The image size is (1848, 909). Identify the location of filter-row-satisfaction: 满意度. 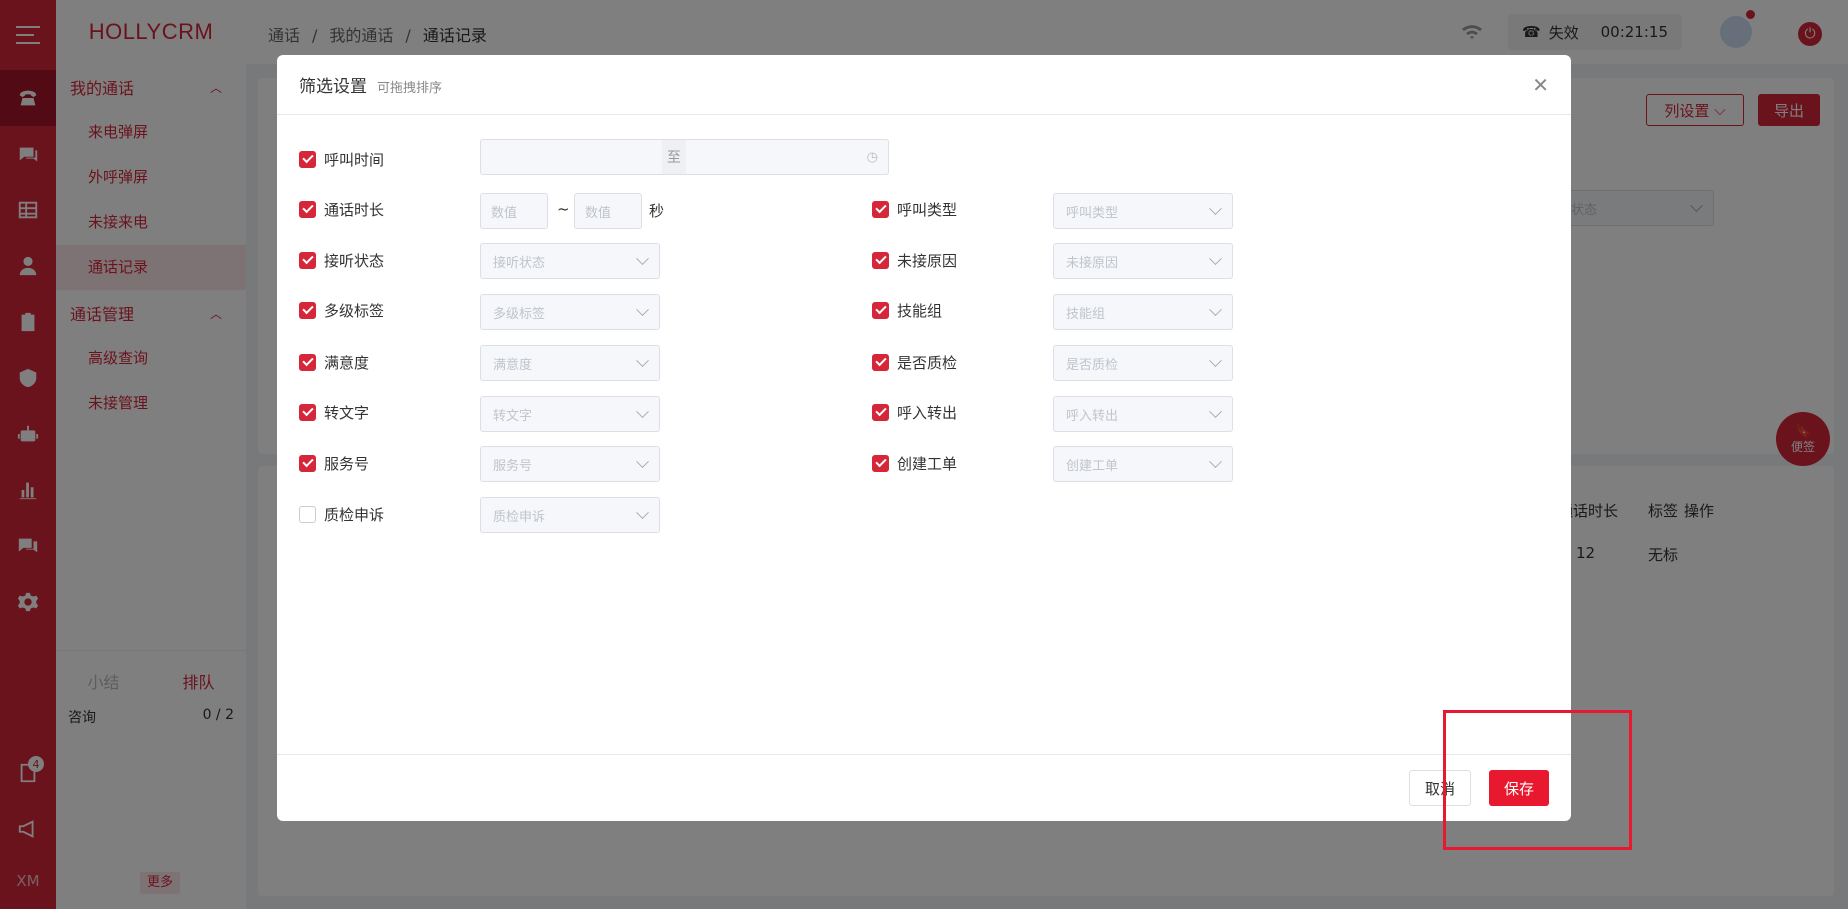
(334, 362).